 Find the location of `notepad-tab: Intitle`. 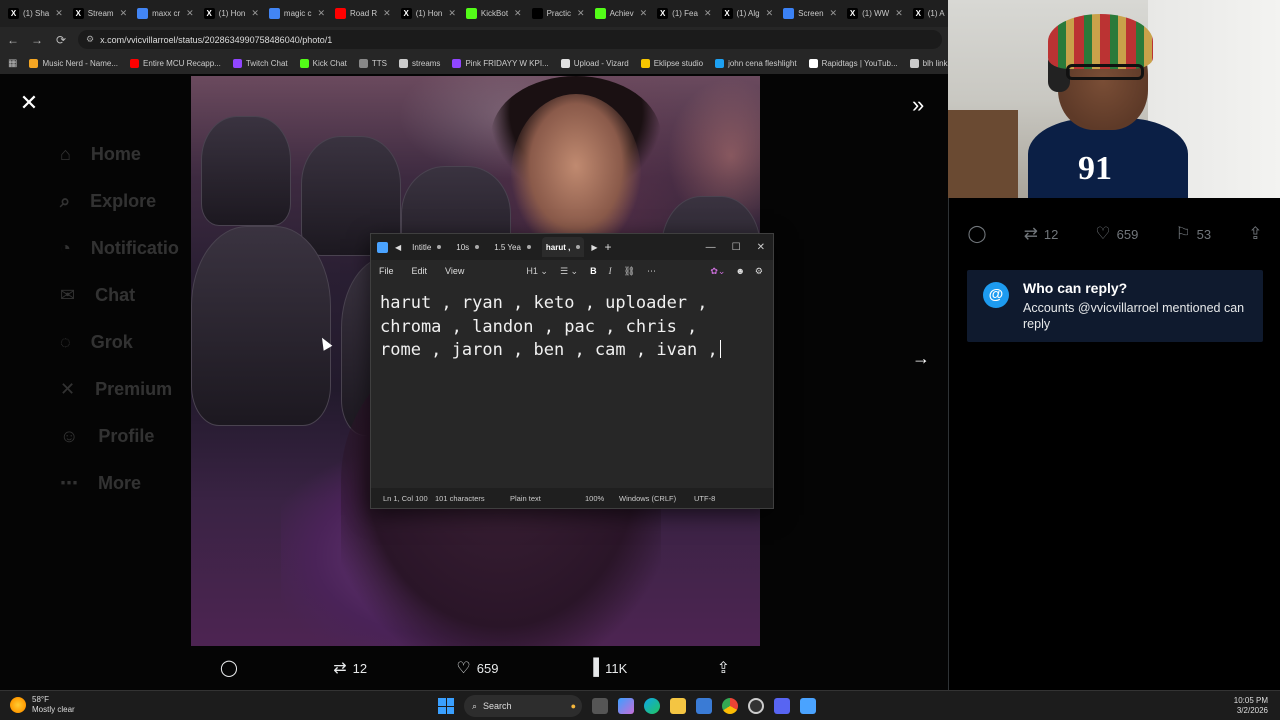

notepad-tab: Intitle is located at coordinates (426, 247).